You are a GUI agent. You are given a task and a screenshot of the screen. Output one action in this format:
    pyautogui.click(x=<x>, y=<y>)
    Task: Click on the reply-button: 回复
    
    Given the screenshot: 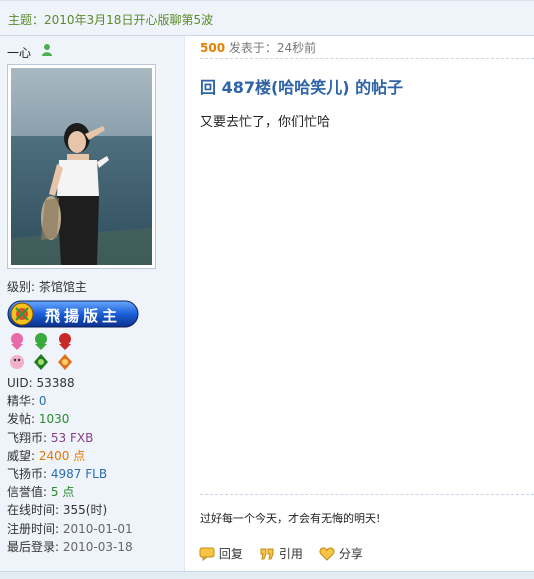 What is the action you would take?
    pyautogui.click(x=221, y=553)
    